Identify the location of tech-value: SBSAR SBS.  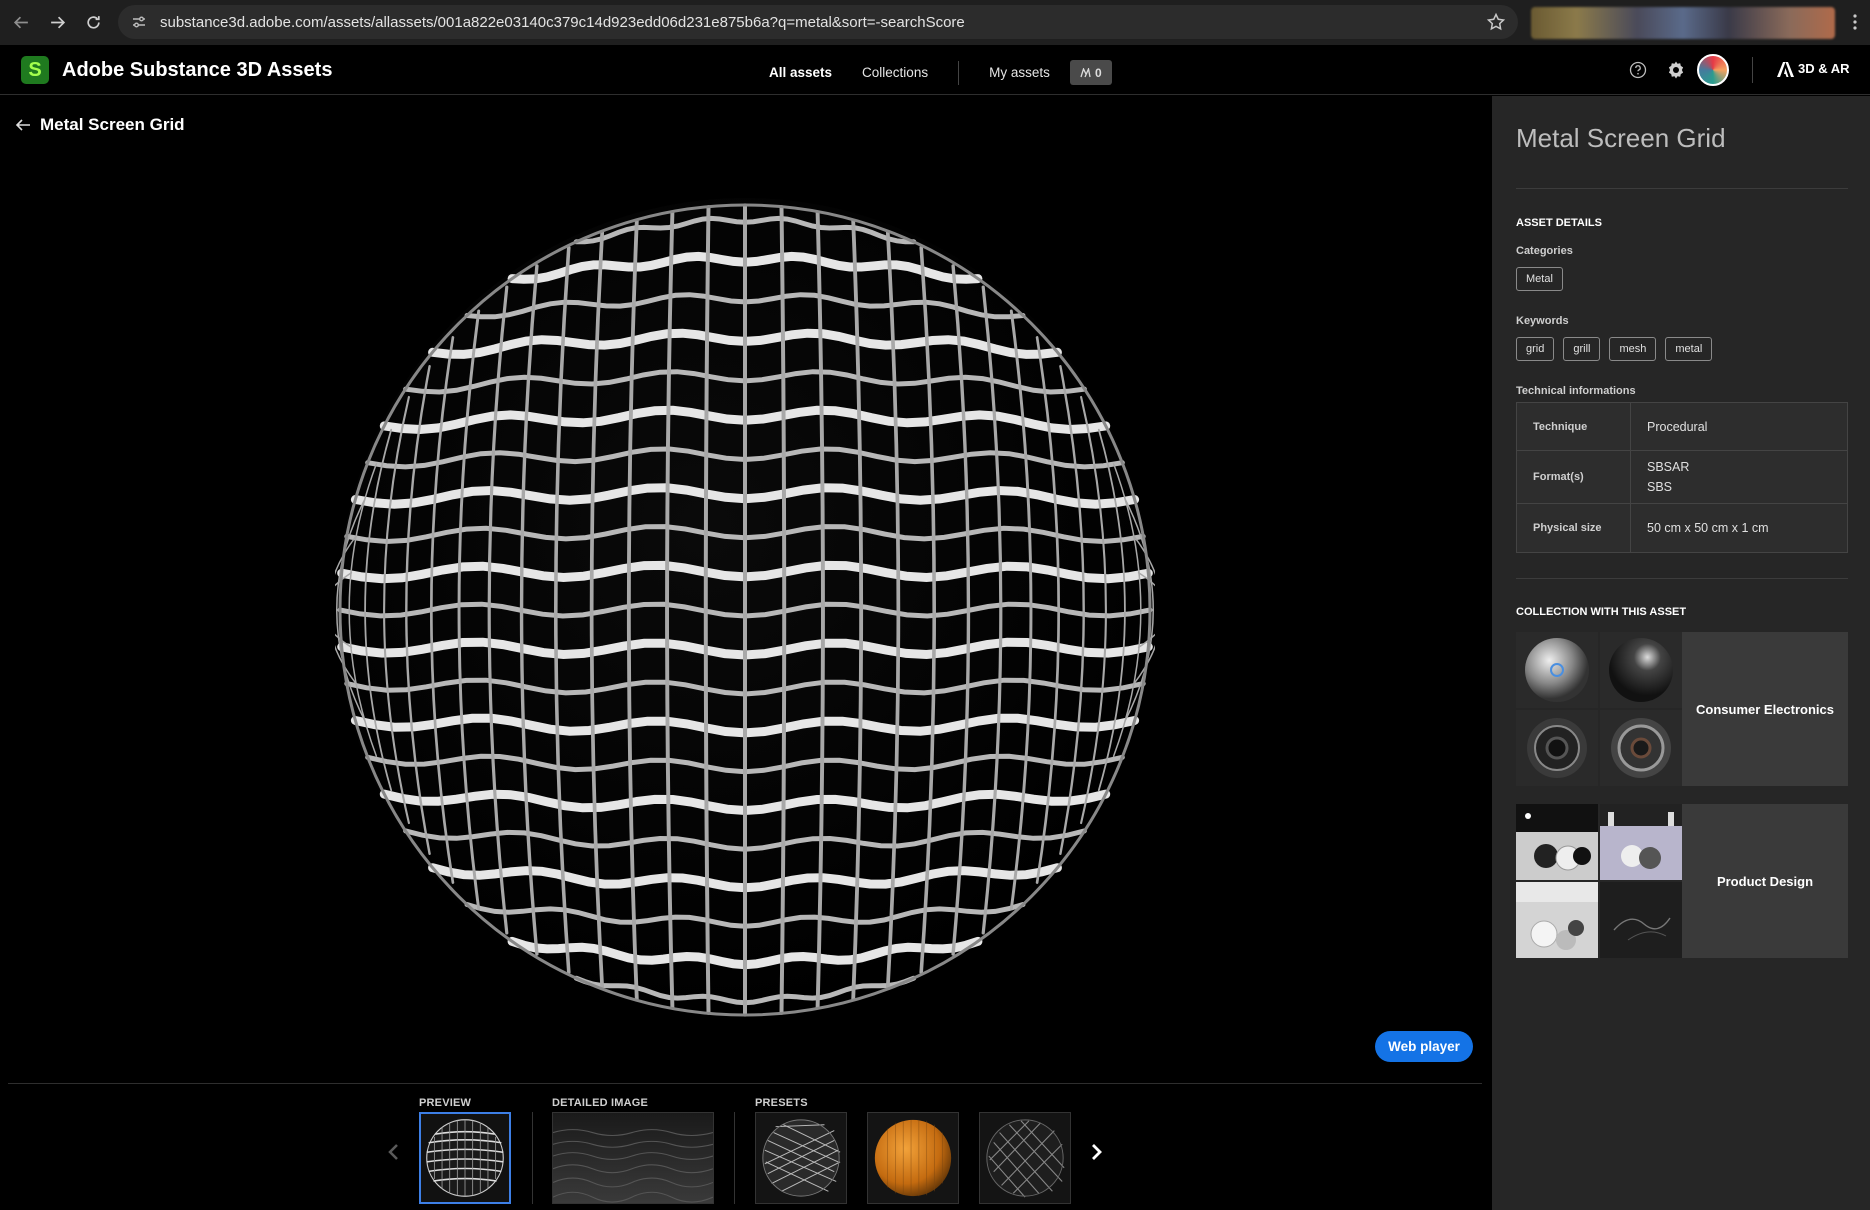
(1739, 477).